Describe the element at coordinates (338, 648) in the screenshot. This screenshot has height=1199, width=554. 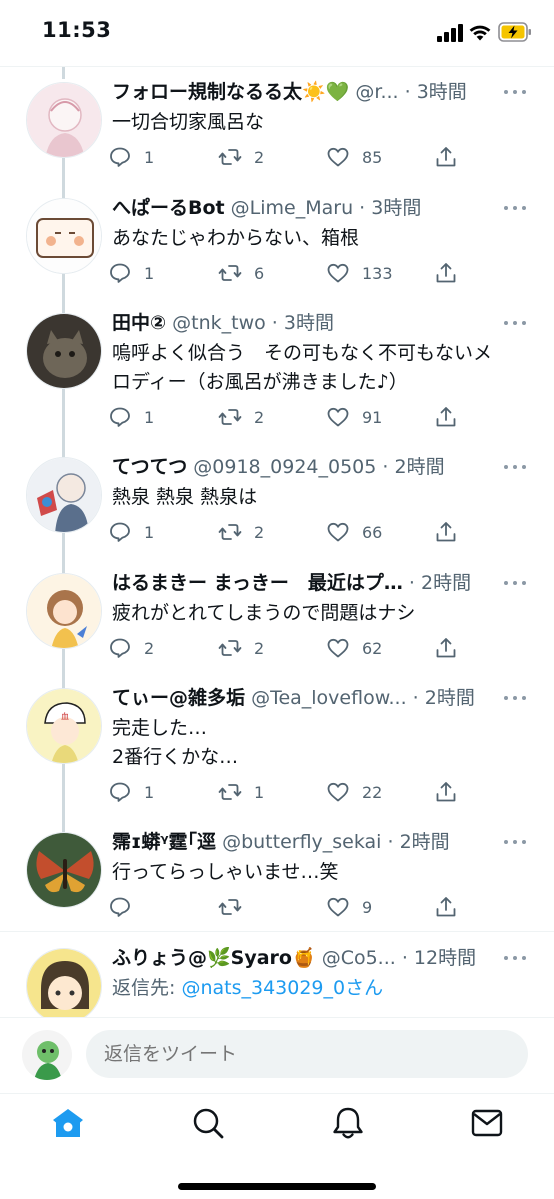
I see `heart-icon` at that location.